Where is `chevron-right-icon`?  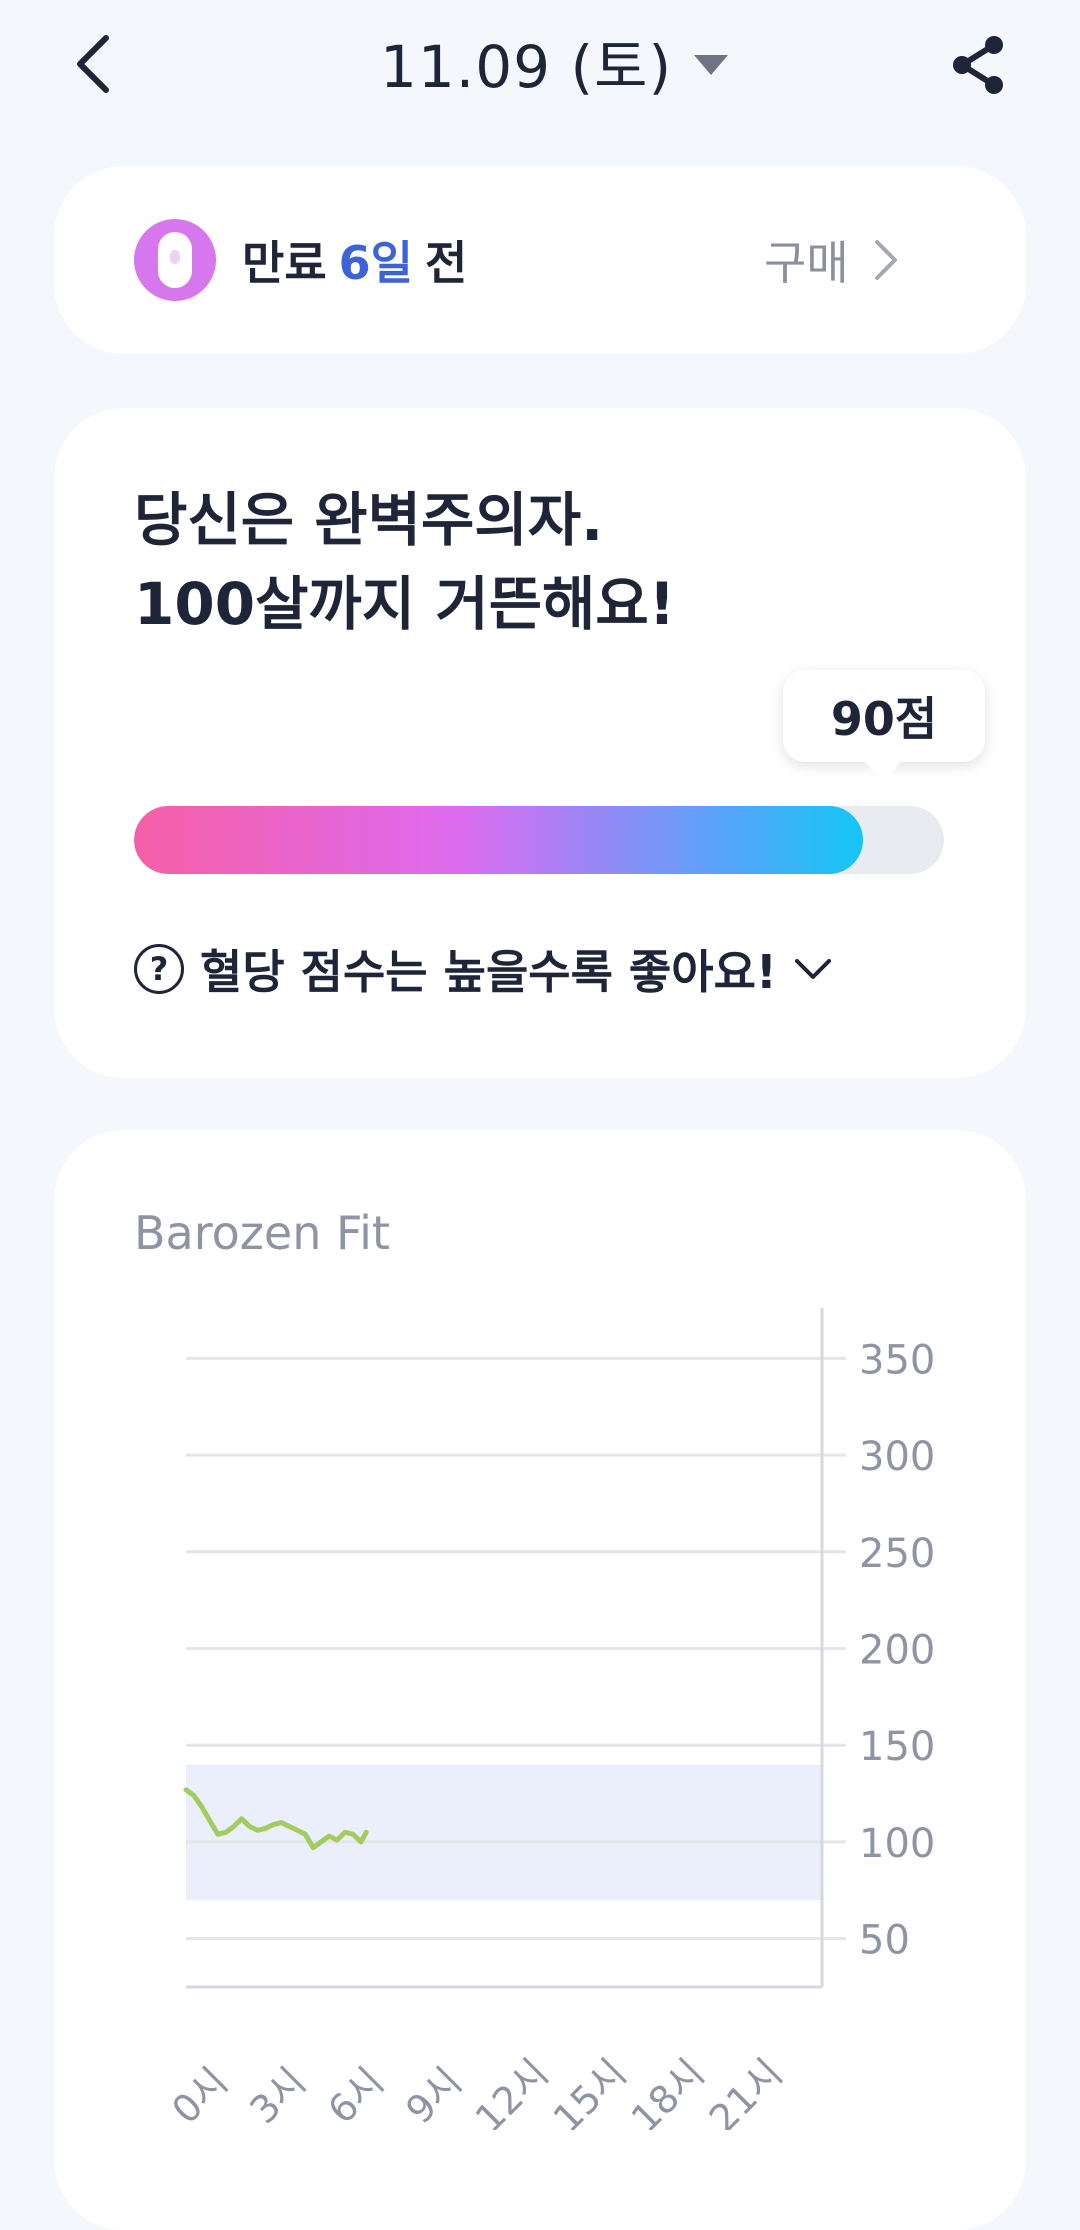
chevron-right-icon is located at coordinates (885, 260).